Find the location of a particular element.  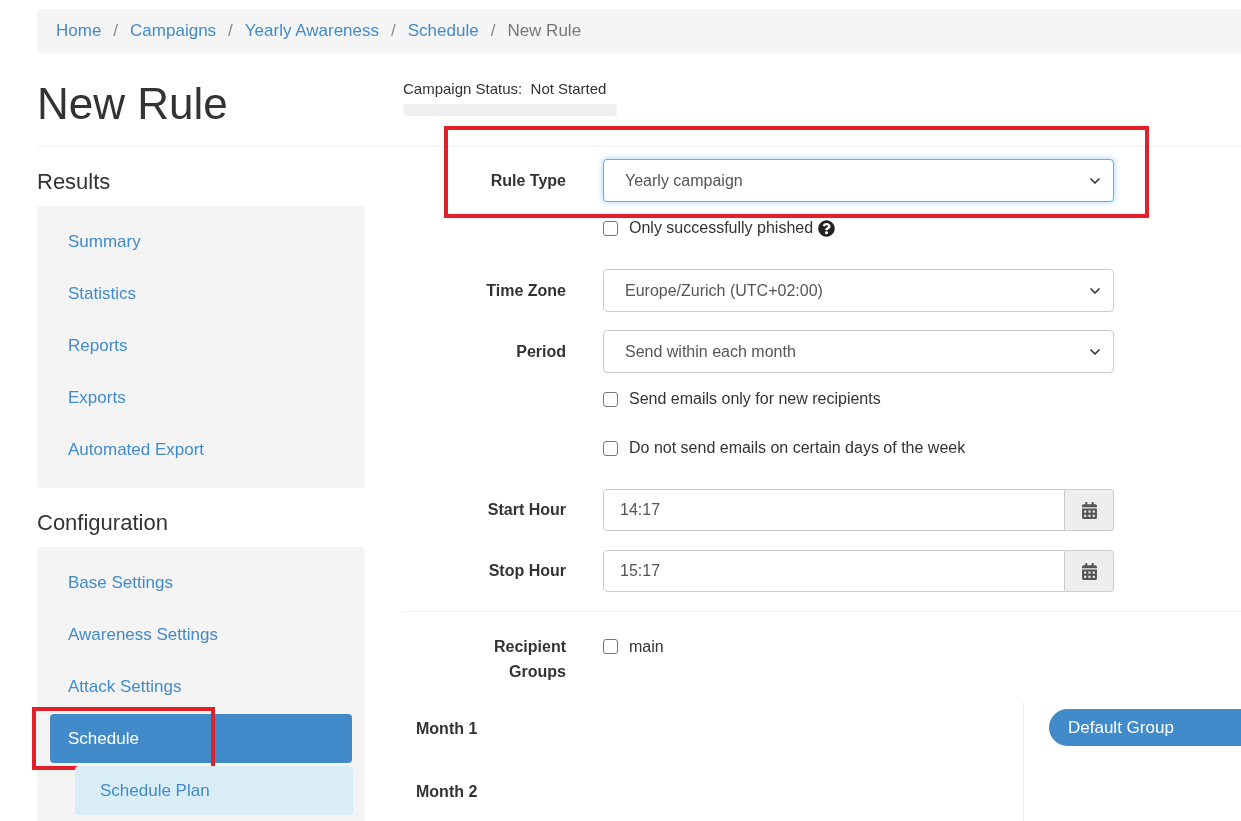

field-label: Time Zone is located at coordinates (526, 290).